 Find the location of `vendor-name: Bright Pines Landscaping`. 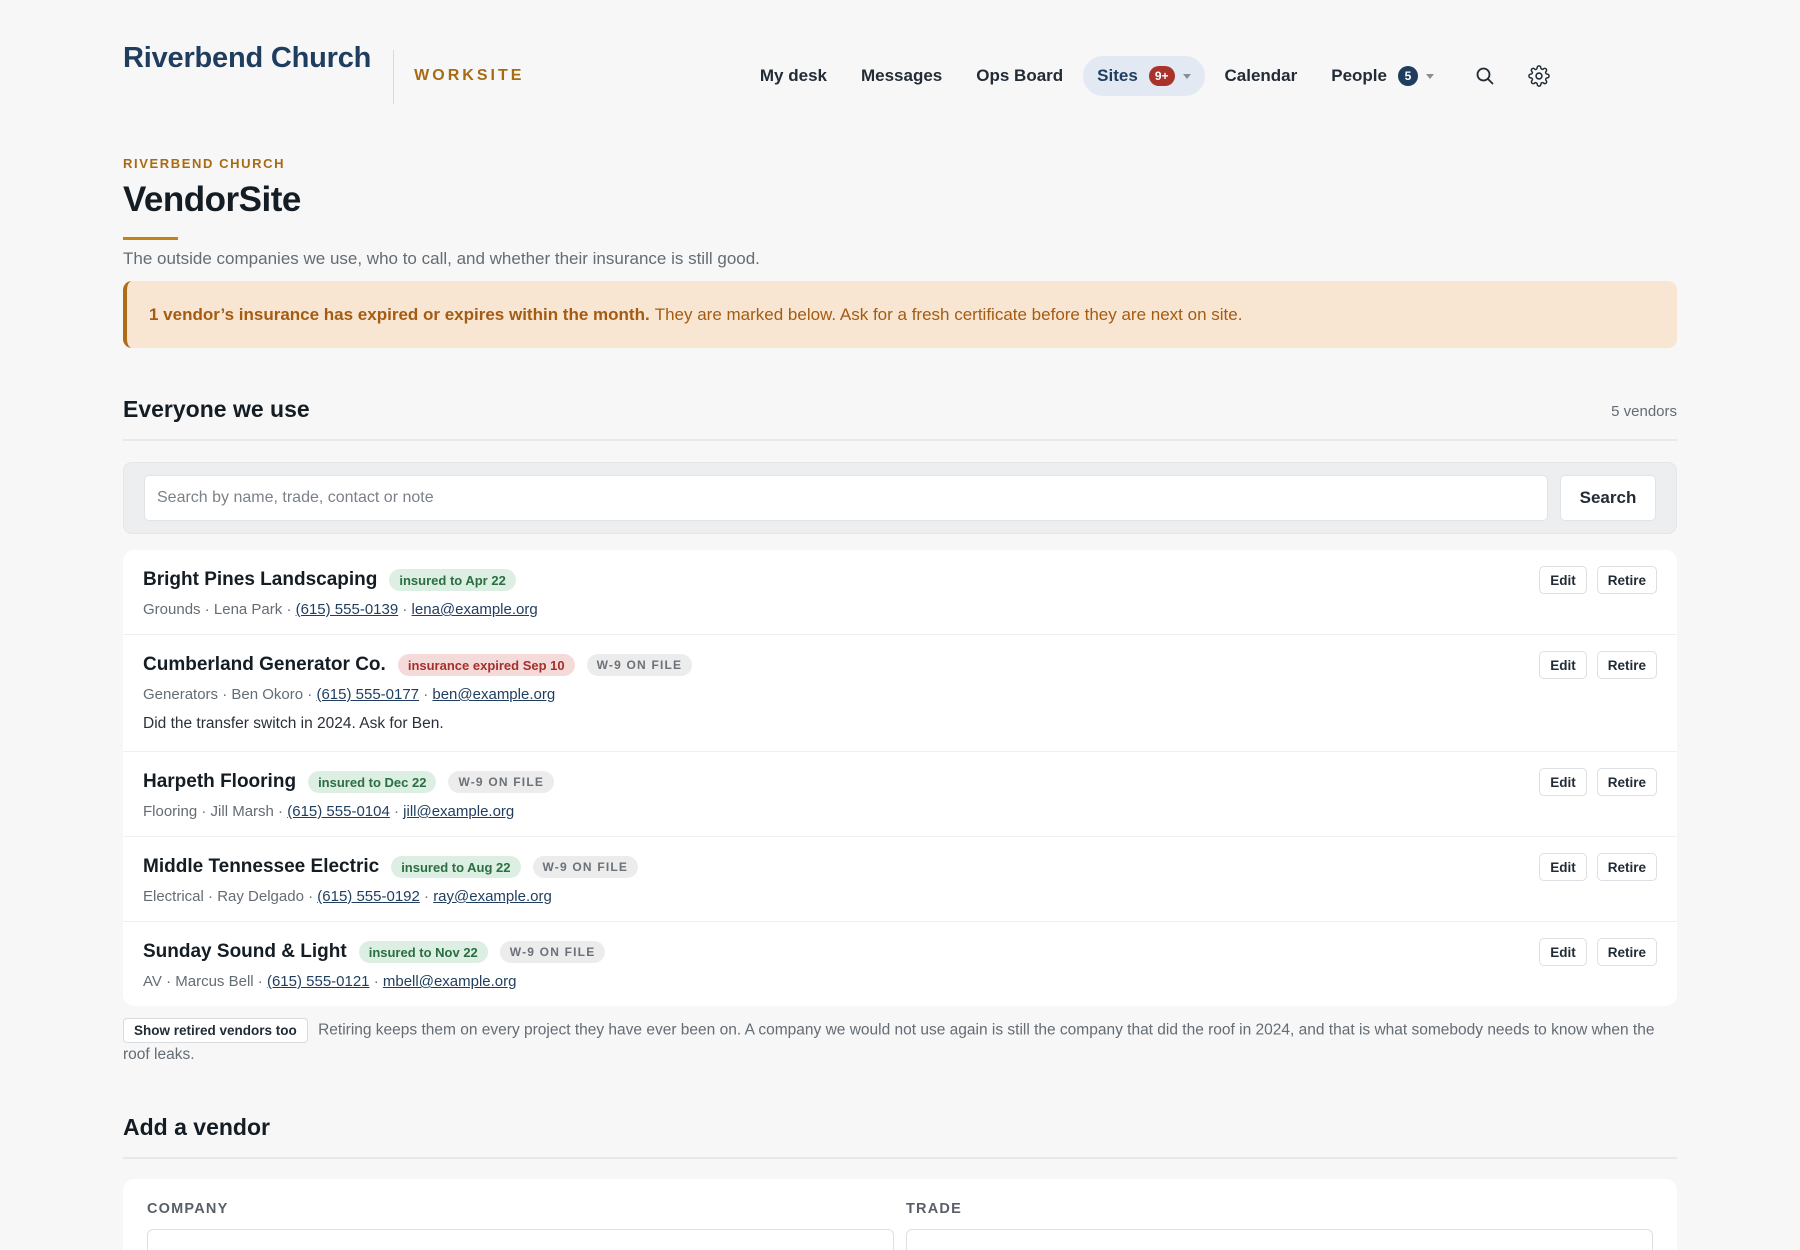

vendor-name: Bright Pines Landscaping is located at coordinates (260, 580).